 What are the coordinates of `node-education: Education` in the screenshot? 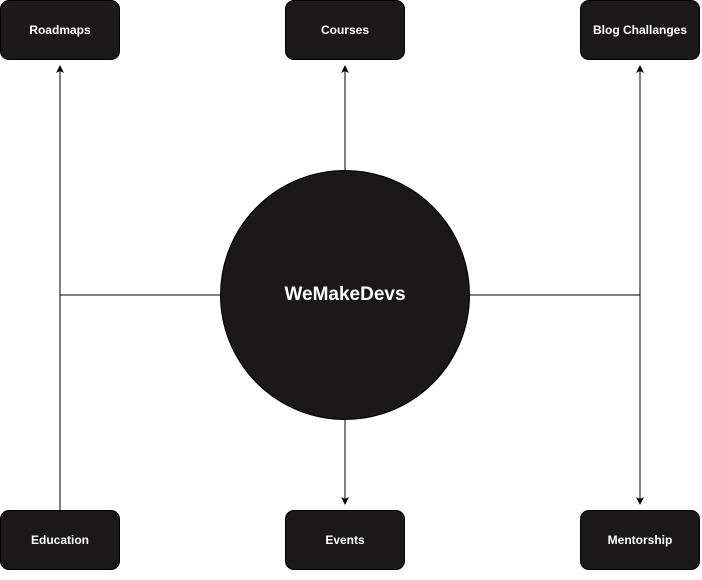 It's located at (60, 540).